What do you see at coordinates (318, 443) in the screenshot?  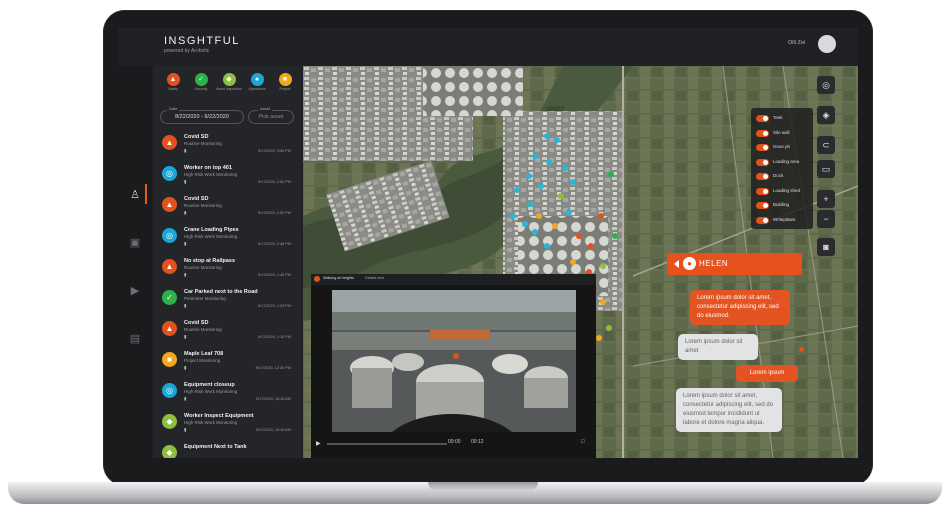 I see `play-icon: ▶` at bounding box center [318, 443].